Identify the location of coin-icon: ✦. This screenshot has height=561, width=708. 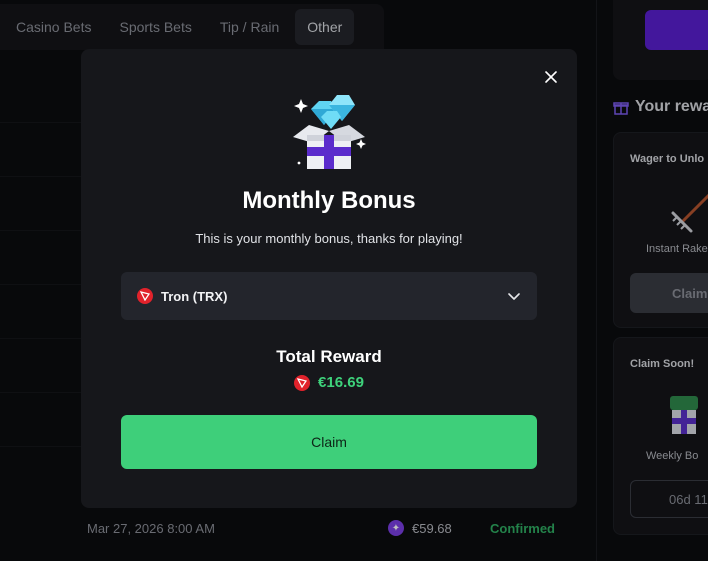
(396, 528).